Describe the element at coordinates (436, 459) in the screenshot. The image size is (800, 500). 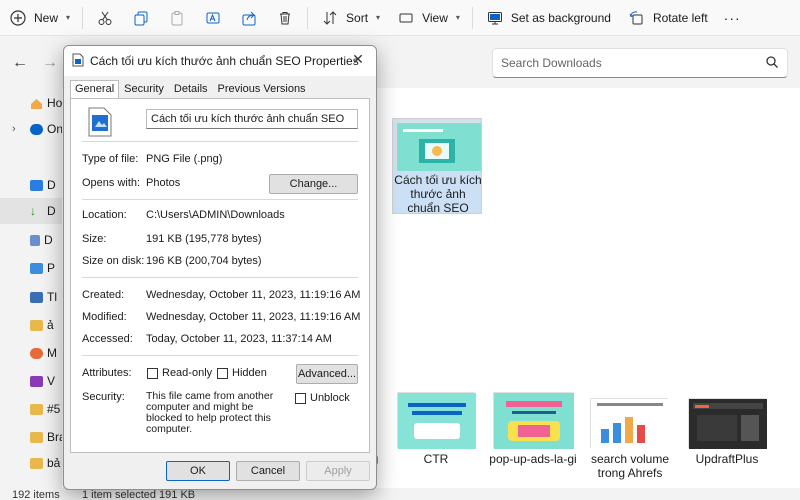
I see `file-name: CTR` at that location.